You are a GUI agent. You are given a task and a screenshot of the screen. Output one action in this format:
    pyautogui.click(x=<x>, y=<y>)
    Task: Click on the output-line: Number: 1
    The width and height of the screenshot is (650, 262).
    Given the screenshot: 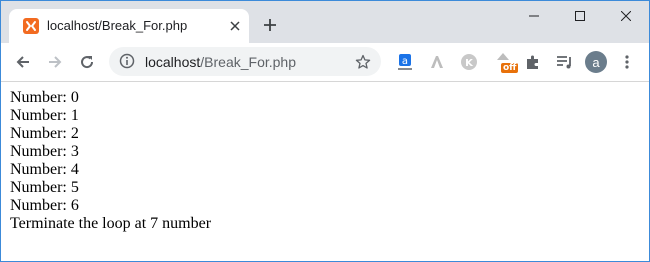 What is the action you would take?
    pyautogui.click(x=44, y=115)
    